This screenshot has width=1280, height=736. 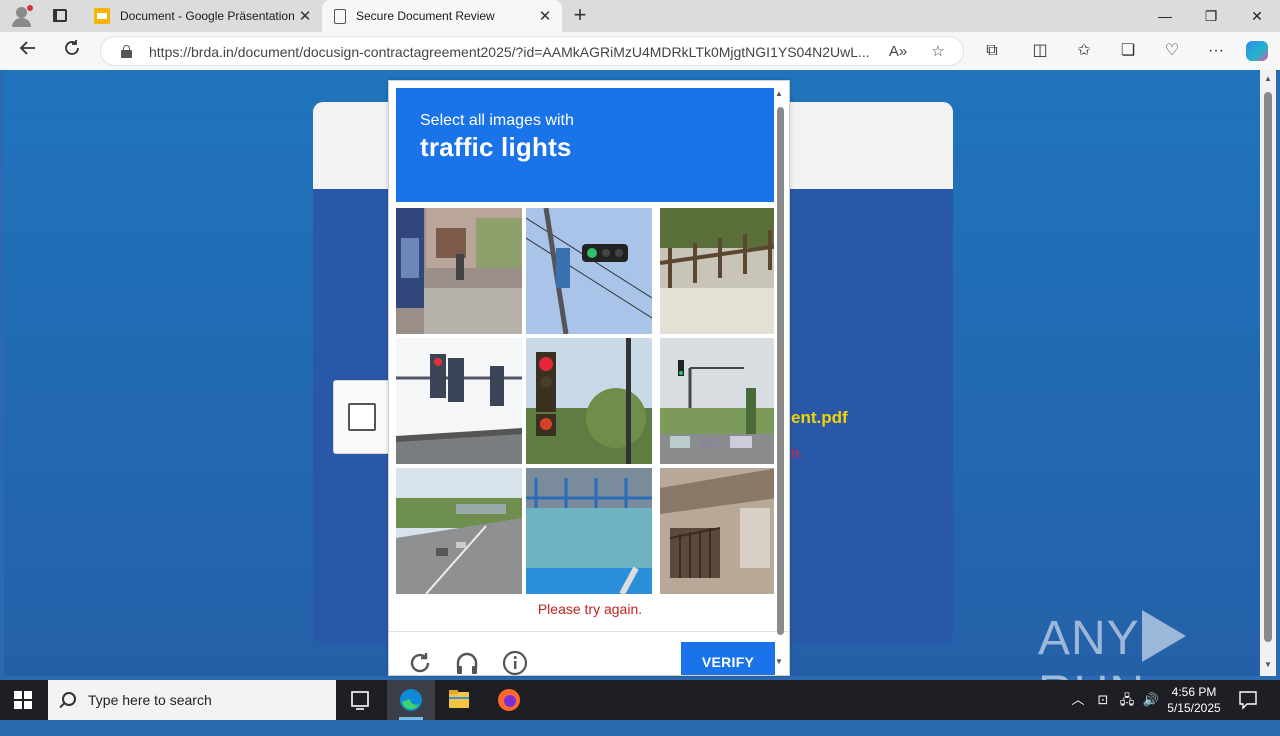 What do you see at coordinates (1078, 700) in the screenshot?
I see `tray-overflow-chevron-icon: ︿` at bounding box center [1078, 700].